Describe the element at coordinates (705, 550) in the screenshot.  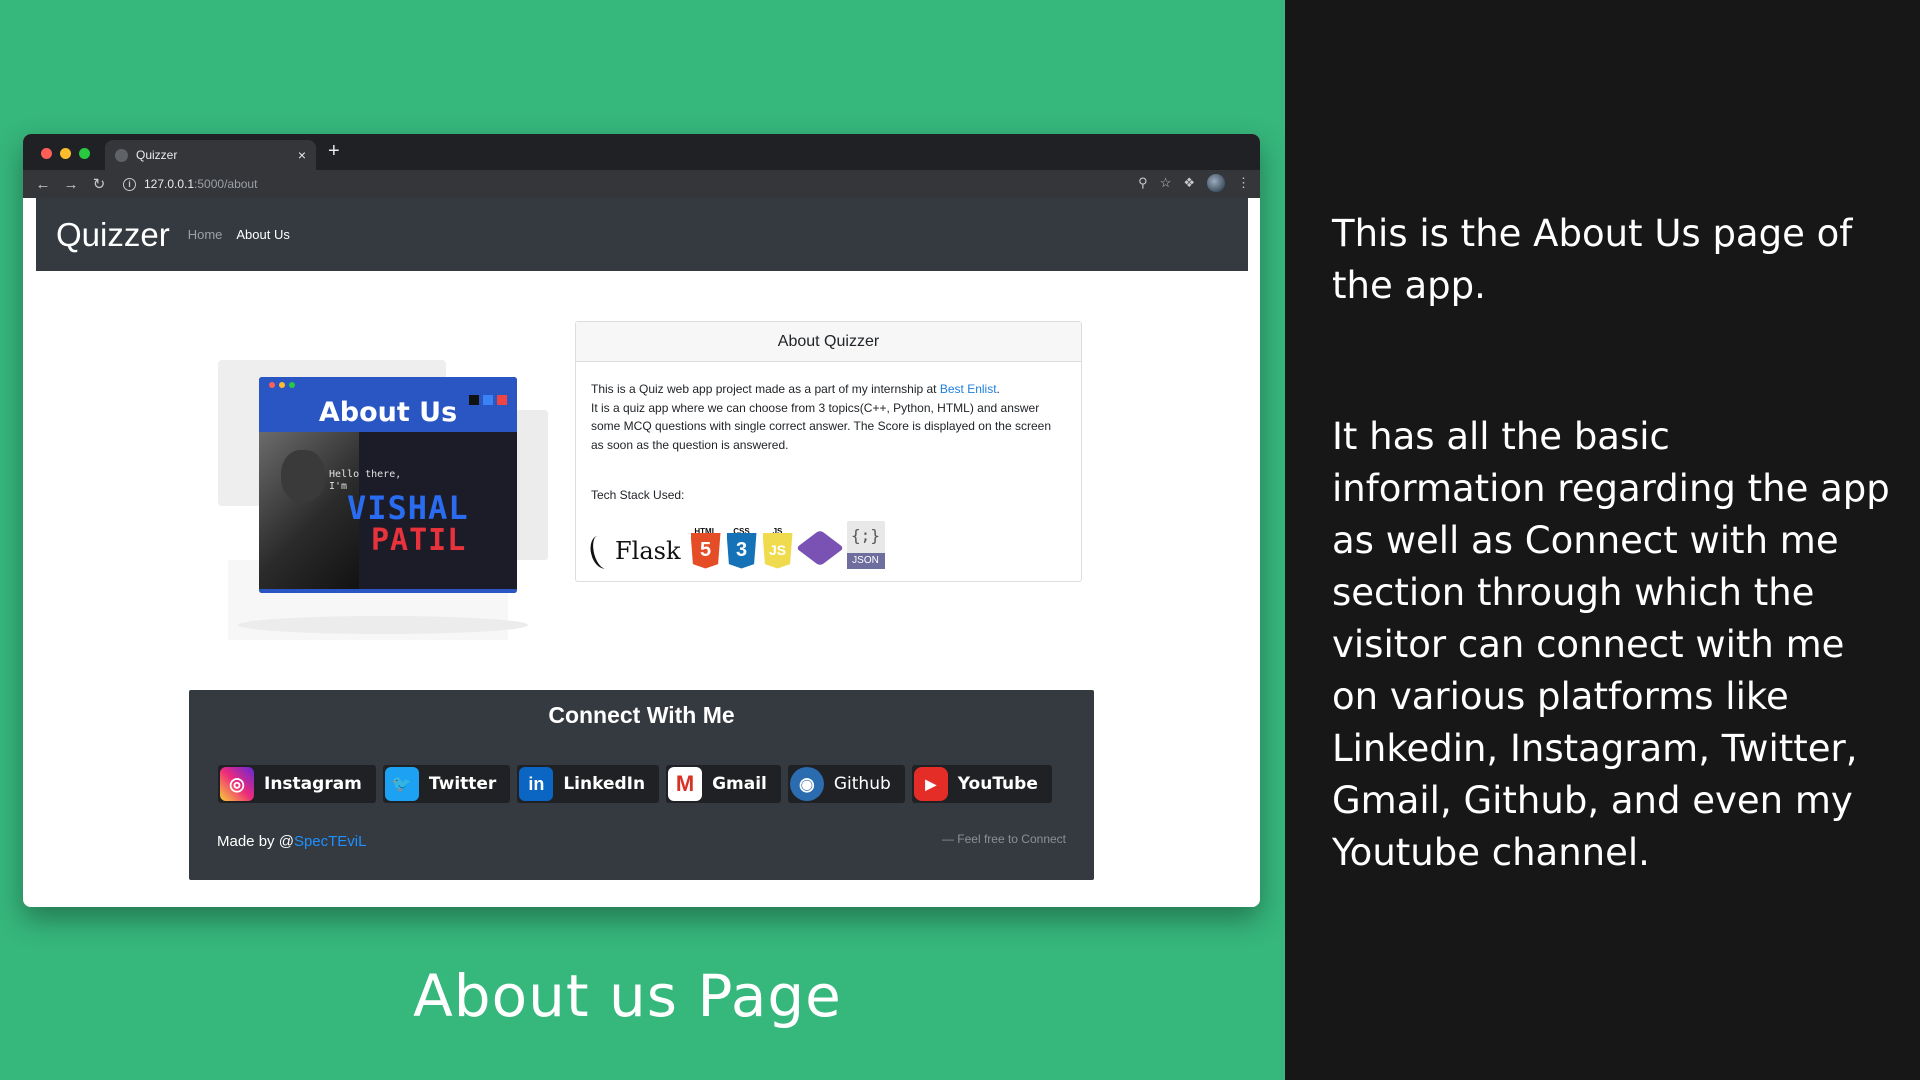
I see `html5-shield-icon: 5` at that location.